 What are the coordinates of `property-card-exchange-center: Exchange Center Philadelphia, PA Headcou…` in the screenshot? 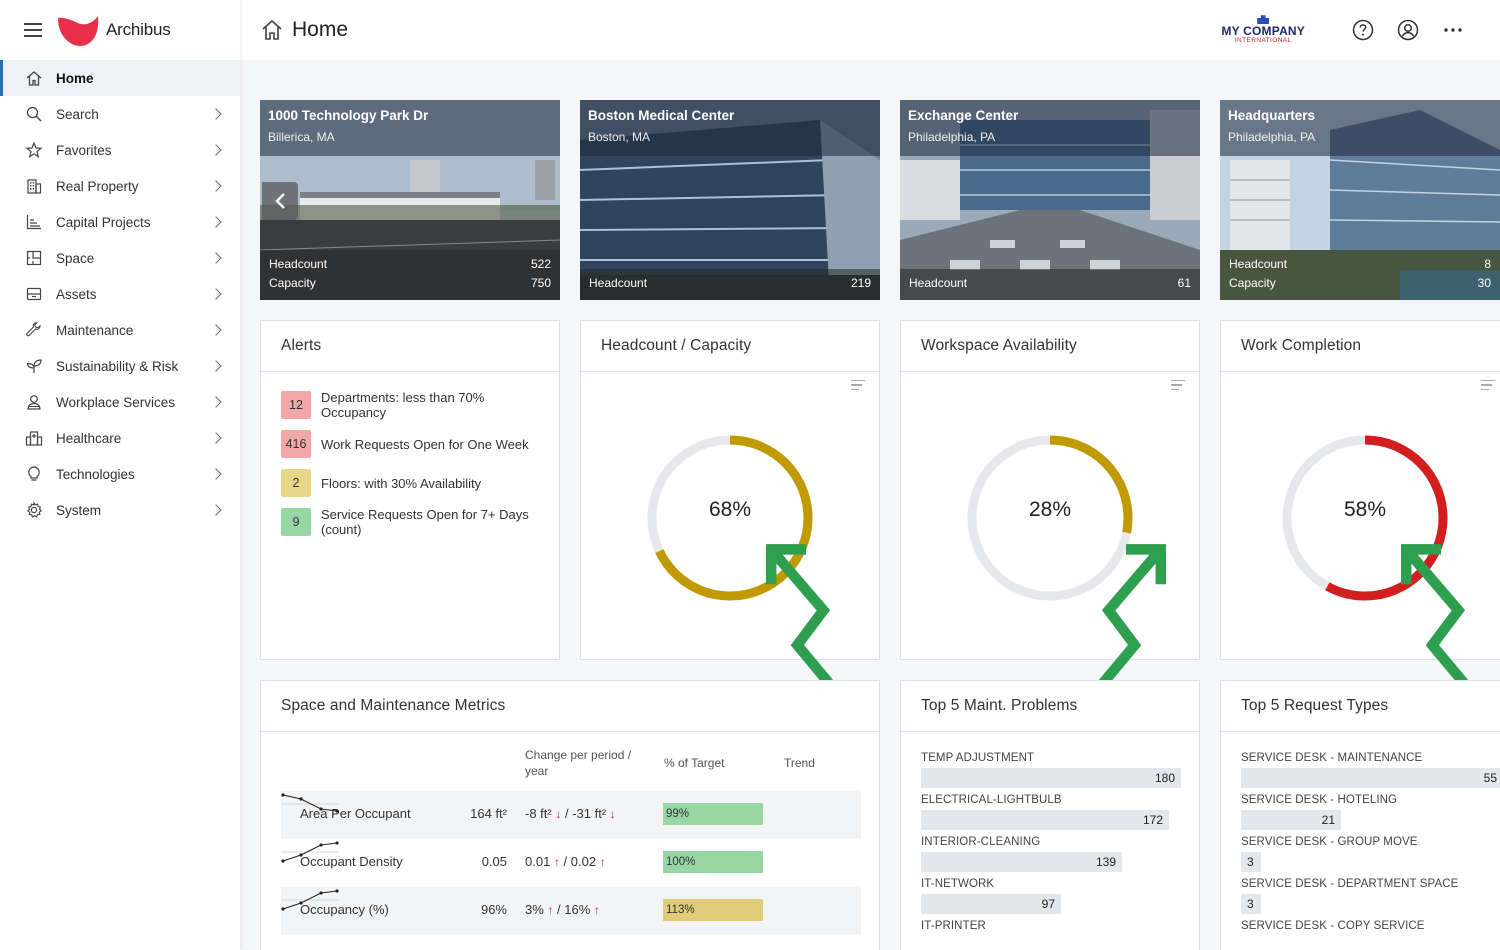 It's located at (1050, 200).